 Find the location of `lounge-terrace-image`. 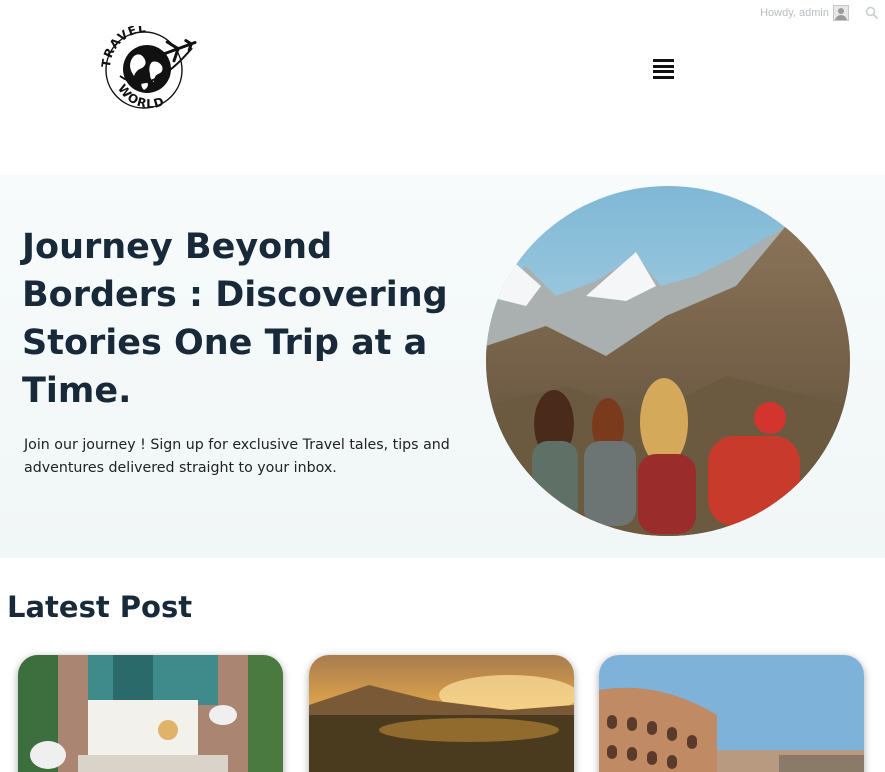

lounge-terrace-image is located at coordinates (150, 713).